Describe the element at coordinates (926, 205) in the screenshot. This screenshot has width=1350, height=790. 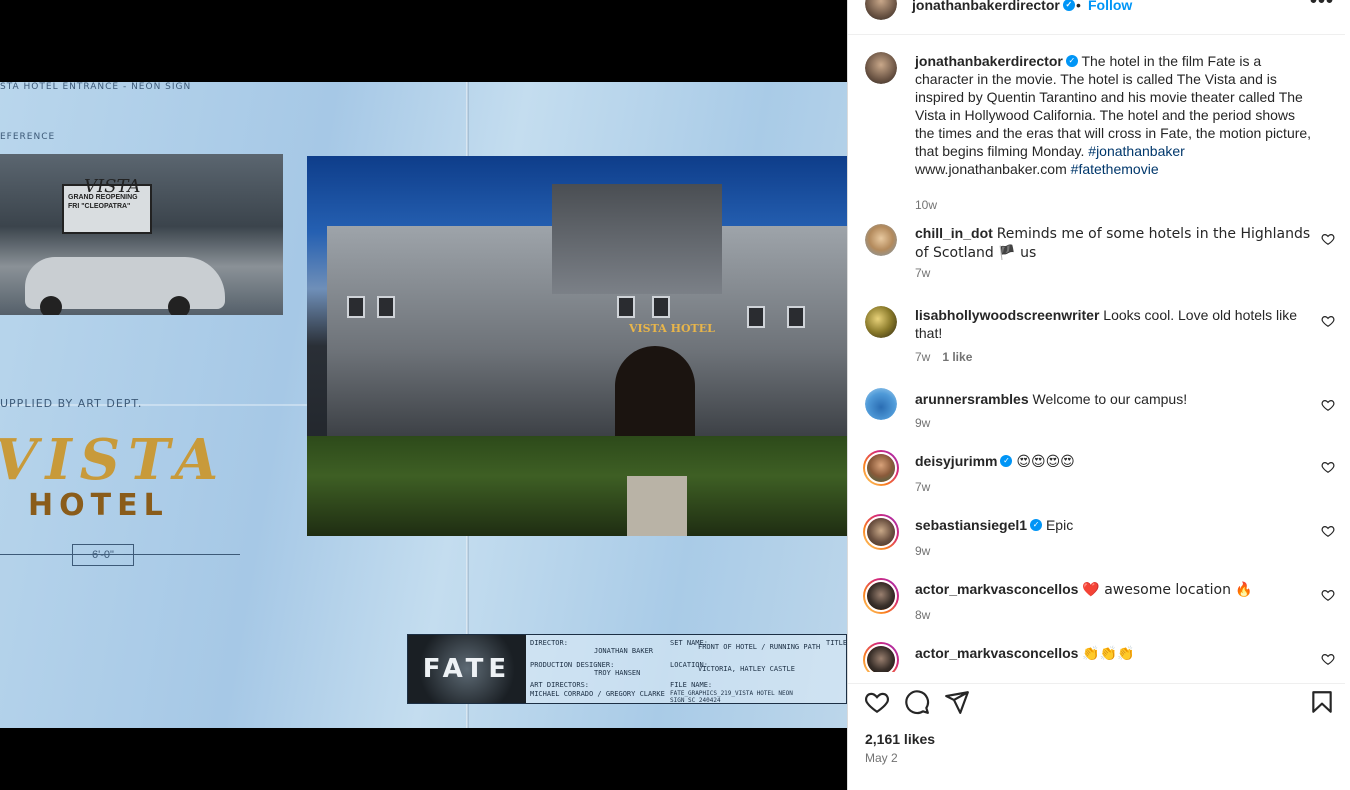
I see `caption-time: 10w` at that location.